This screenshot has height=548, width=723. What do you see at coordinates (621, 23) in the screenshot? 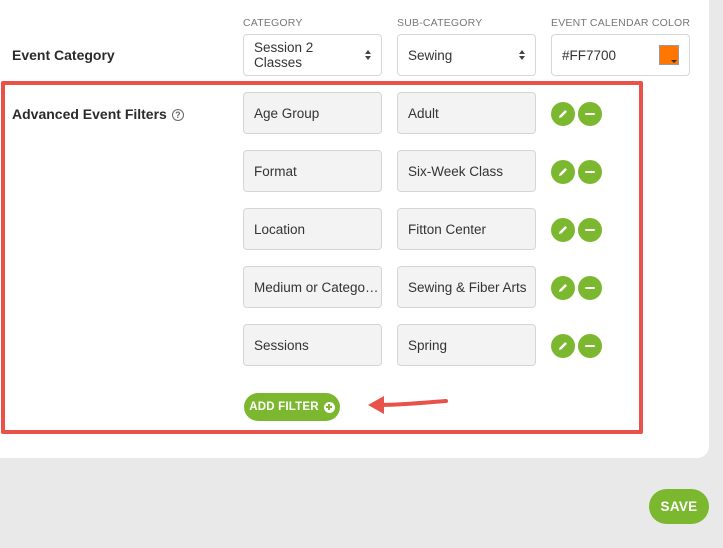
I see `color-header: EVENT CALENDAR COLOR` at bounding box center [621, 23].